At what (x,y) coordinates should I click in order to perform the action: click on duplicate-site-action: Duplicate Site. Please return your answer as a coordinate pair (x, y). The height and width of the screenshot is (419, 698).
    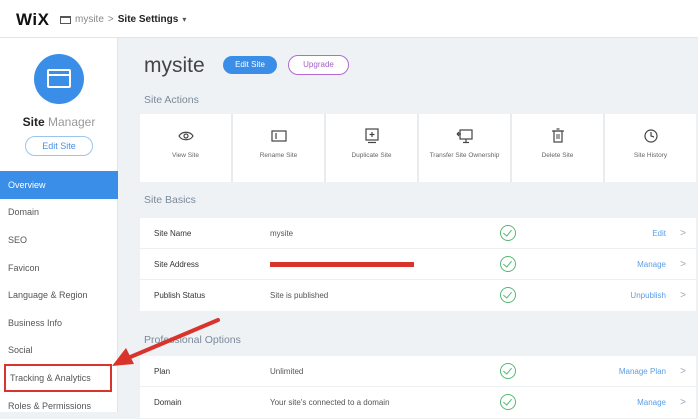
    Looking at the image, I should click on (372, 148).